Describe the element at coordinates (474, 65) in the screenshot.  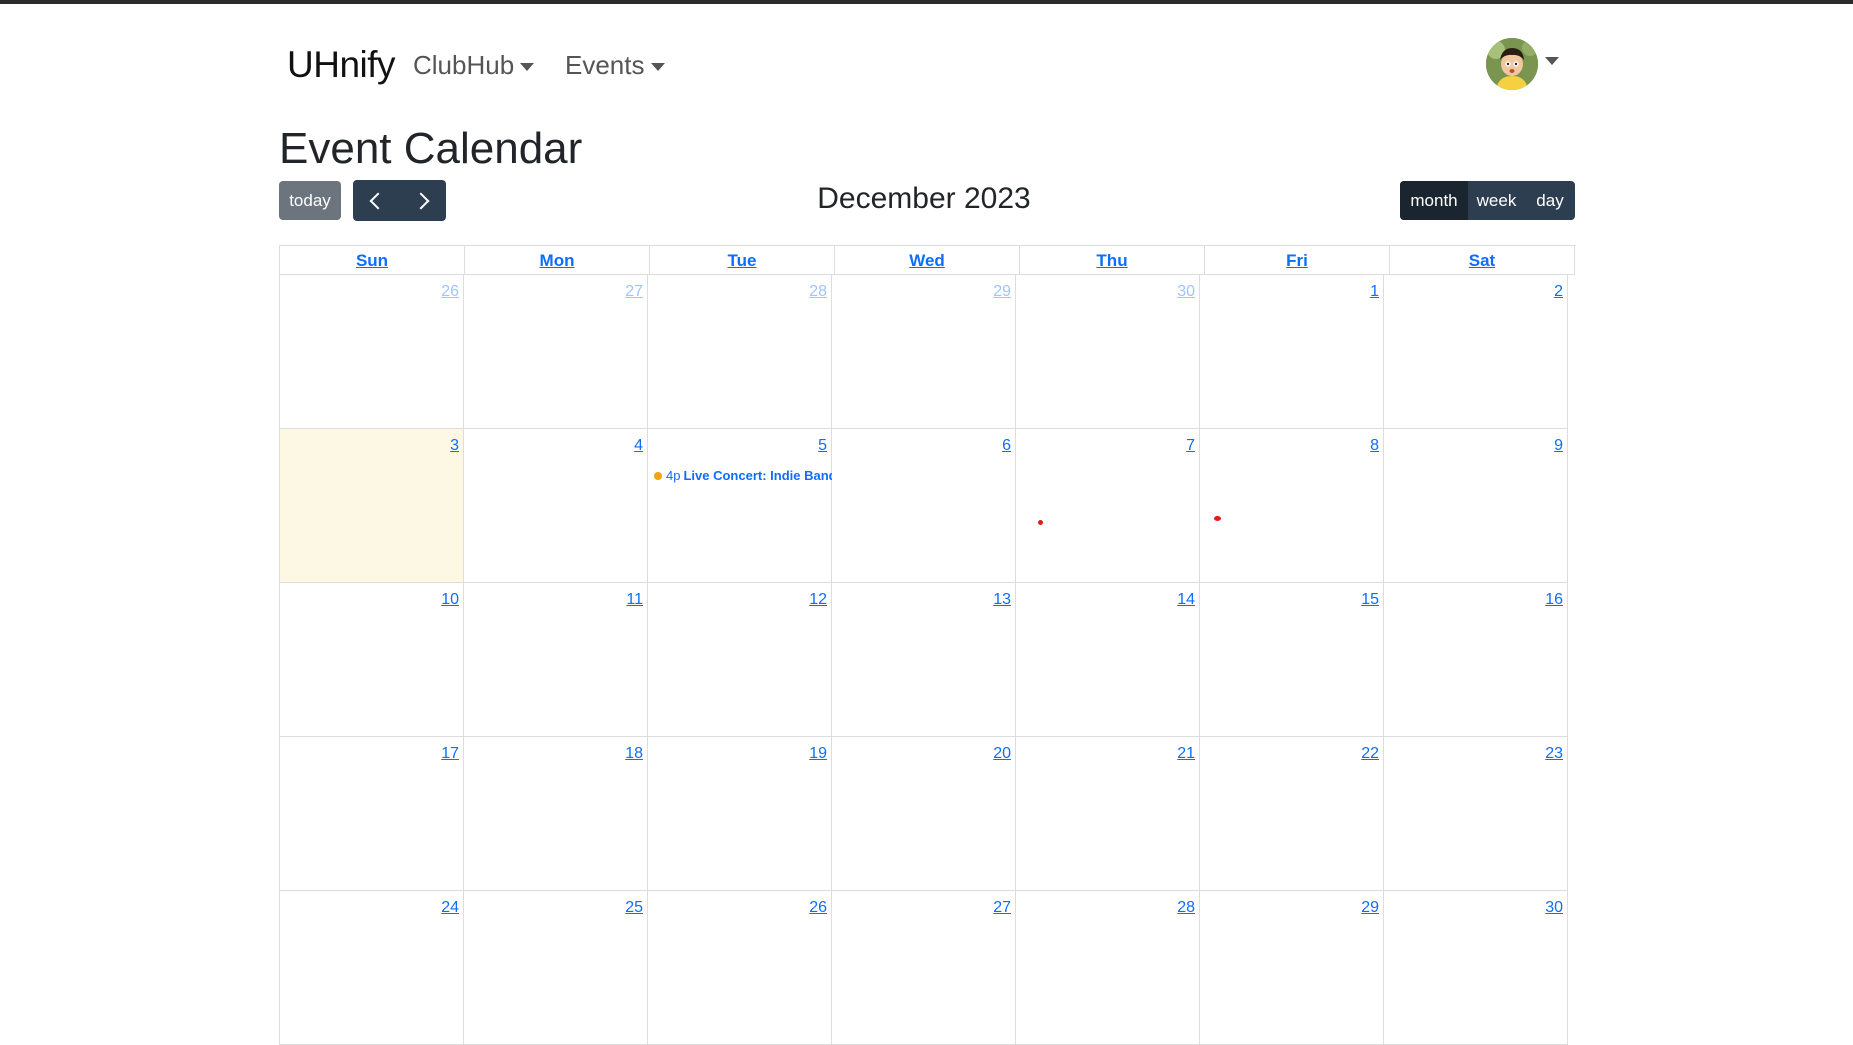
I see `clubhub-menu: ClubHub` at that location.